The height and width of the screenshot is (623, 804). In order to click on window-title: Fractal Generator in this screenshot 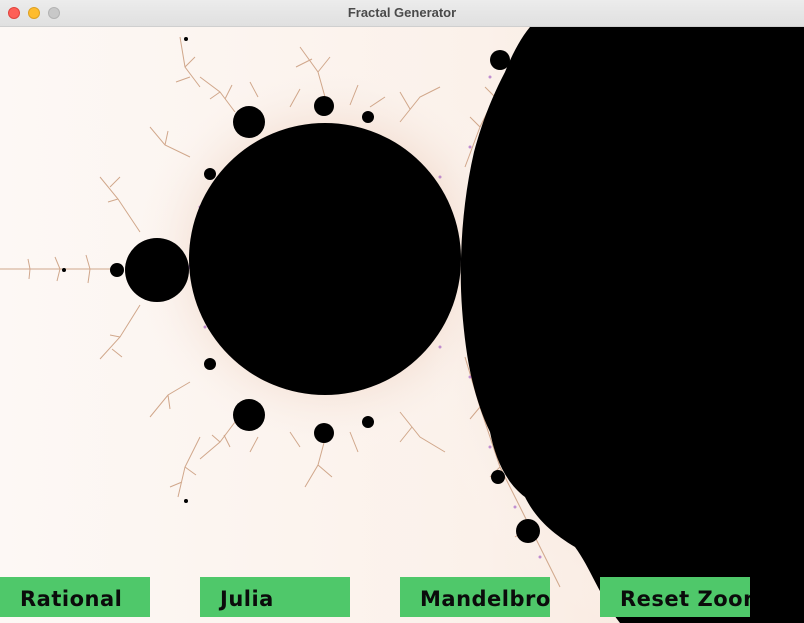, I will do `click(402, 12)`.